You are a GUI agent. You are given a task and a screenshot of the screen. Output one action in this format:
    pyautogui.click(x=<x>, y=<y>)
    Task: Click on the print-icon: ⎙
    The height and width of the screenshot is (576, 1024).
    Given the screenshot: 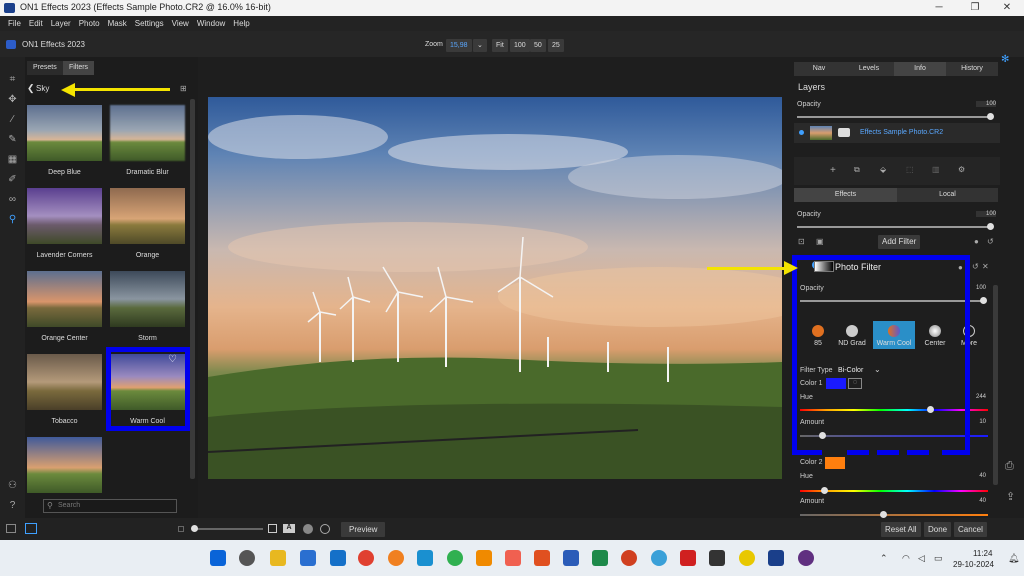 What is the action you would take?
    pyautogui.click(x=1009, y=466)
    